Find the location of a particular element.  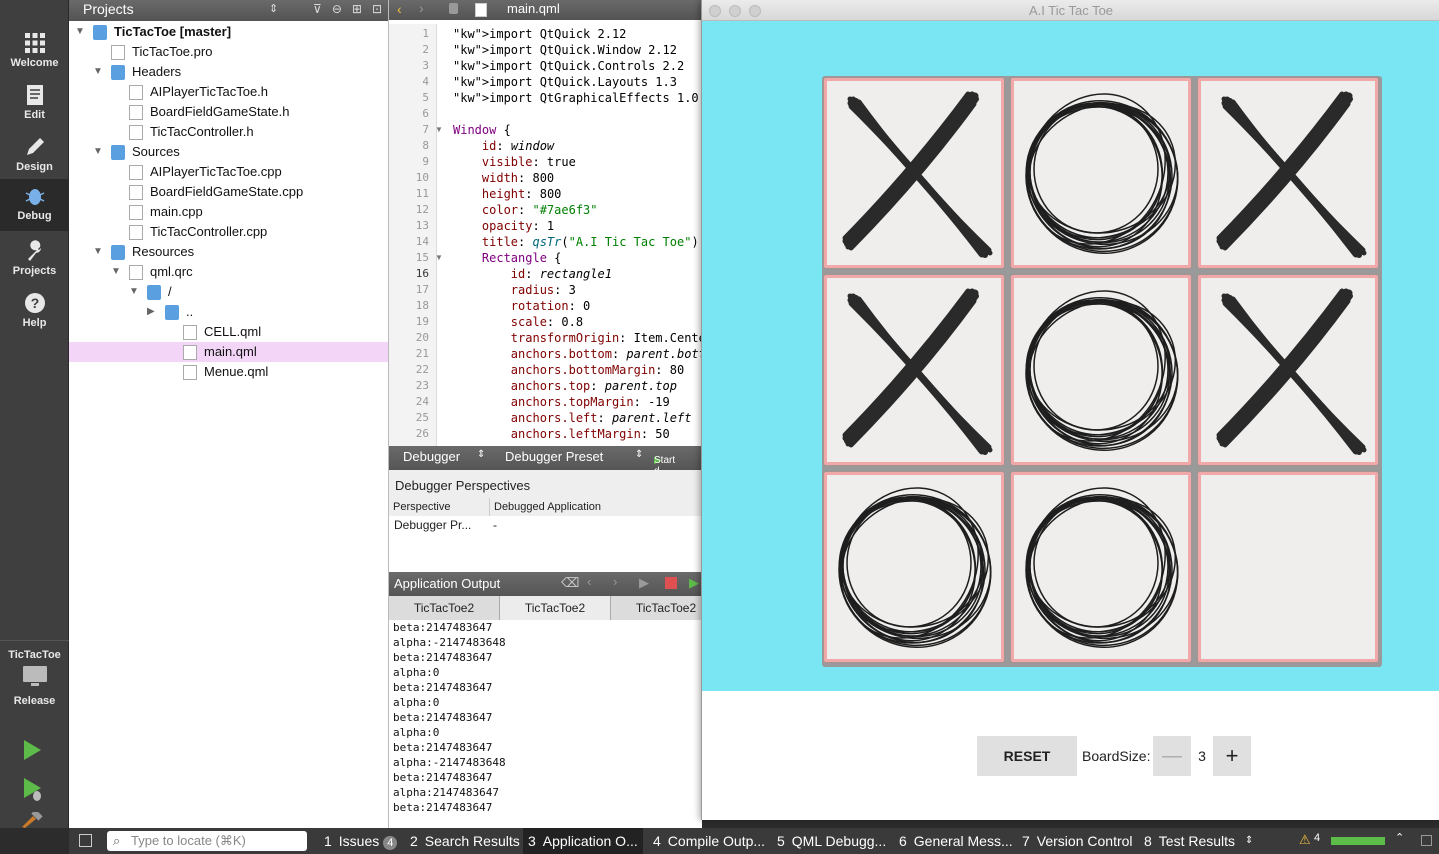

run-icon is located at coordinates (32, 750).